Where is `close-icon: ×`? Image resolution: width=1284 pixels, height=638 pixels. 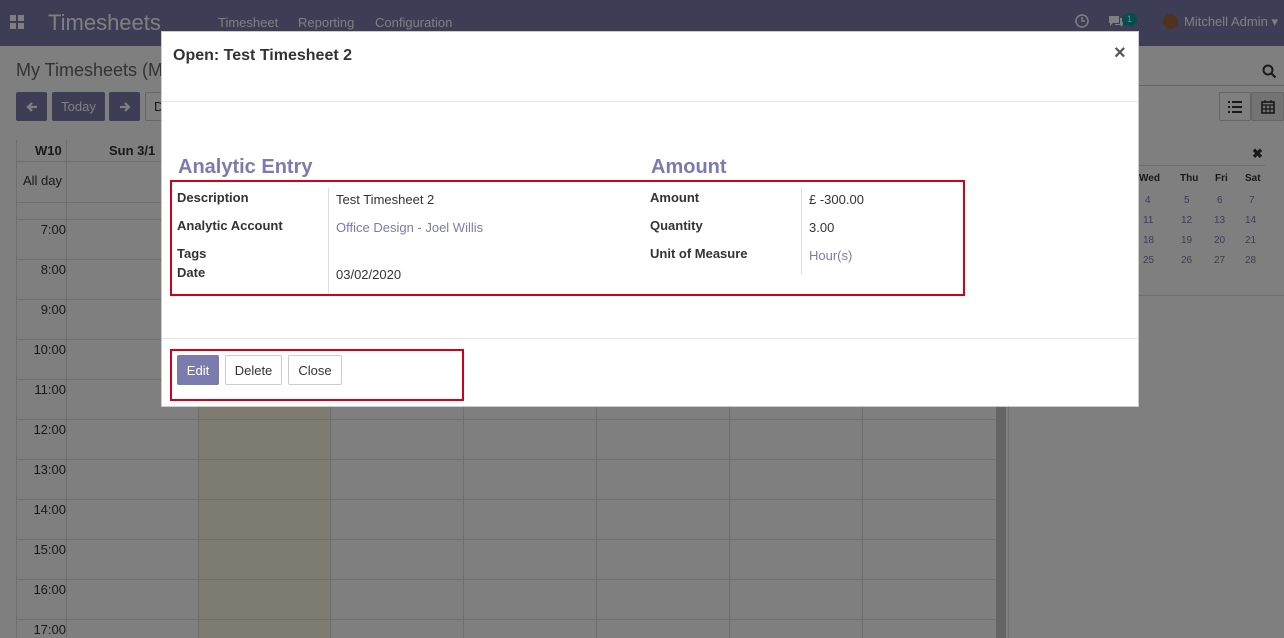
close-icon: × is located at coordinates (1120, 53).